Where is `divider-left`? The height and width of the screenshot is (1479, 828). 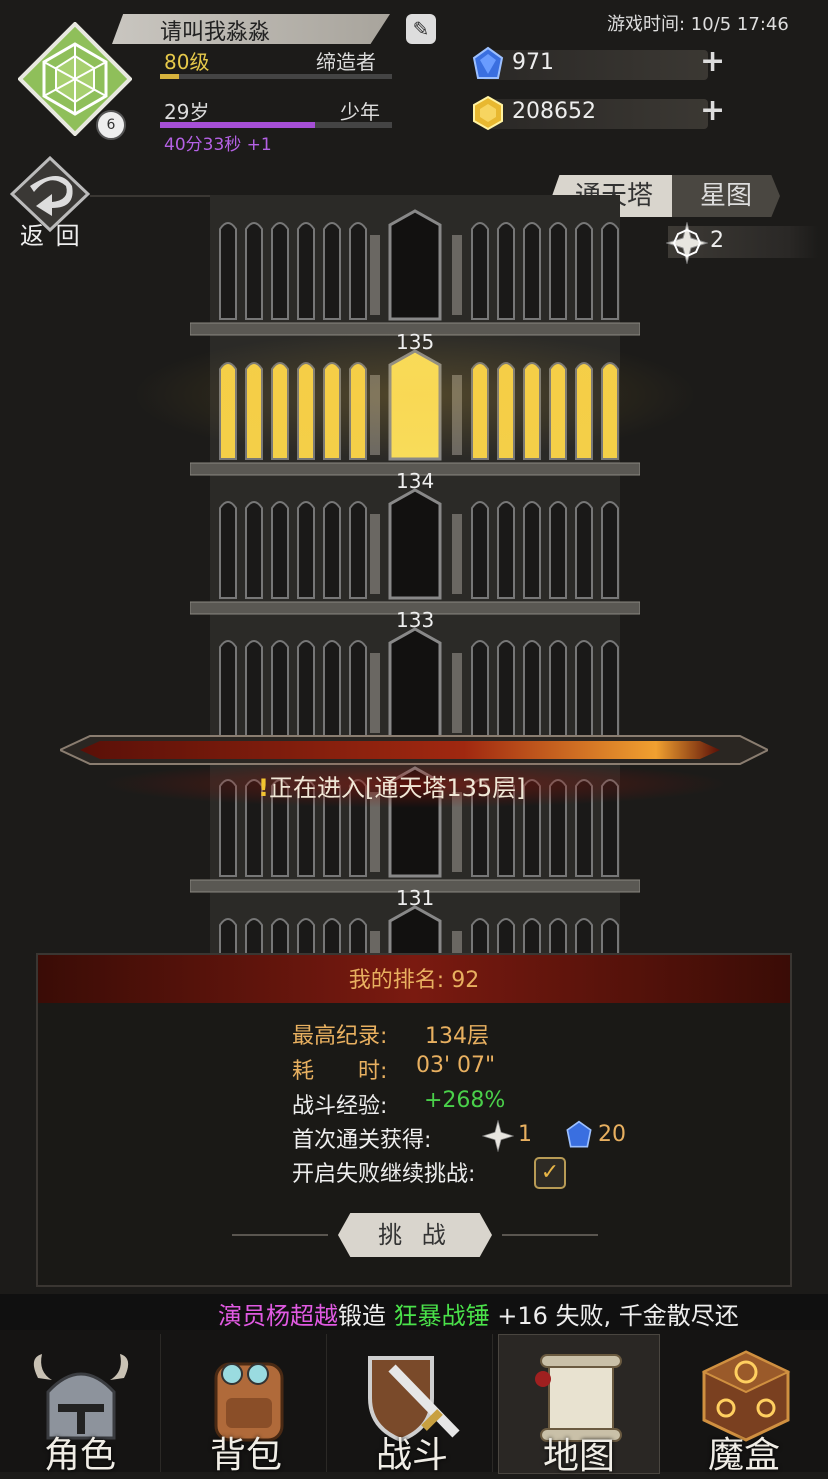 divider-left is located at coordinates (280, 1235).